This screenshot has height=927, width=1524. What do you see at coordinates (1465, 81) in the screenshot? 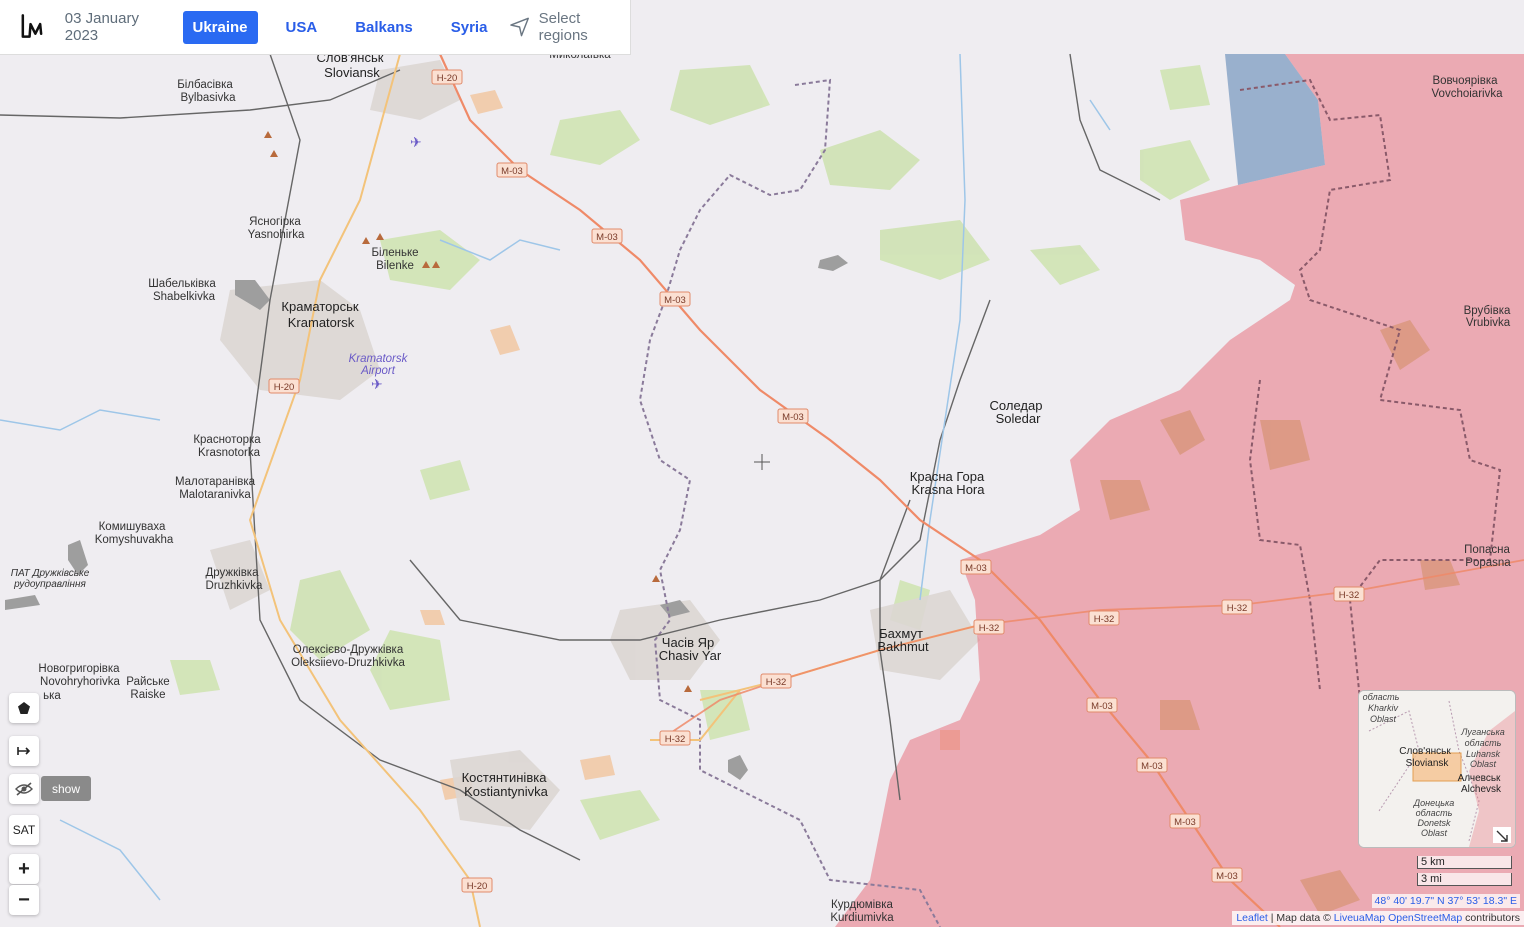
I see `place-label: Вовчоярівка` at bounding box center [1465, 81].